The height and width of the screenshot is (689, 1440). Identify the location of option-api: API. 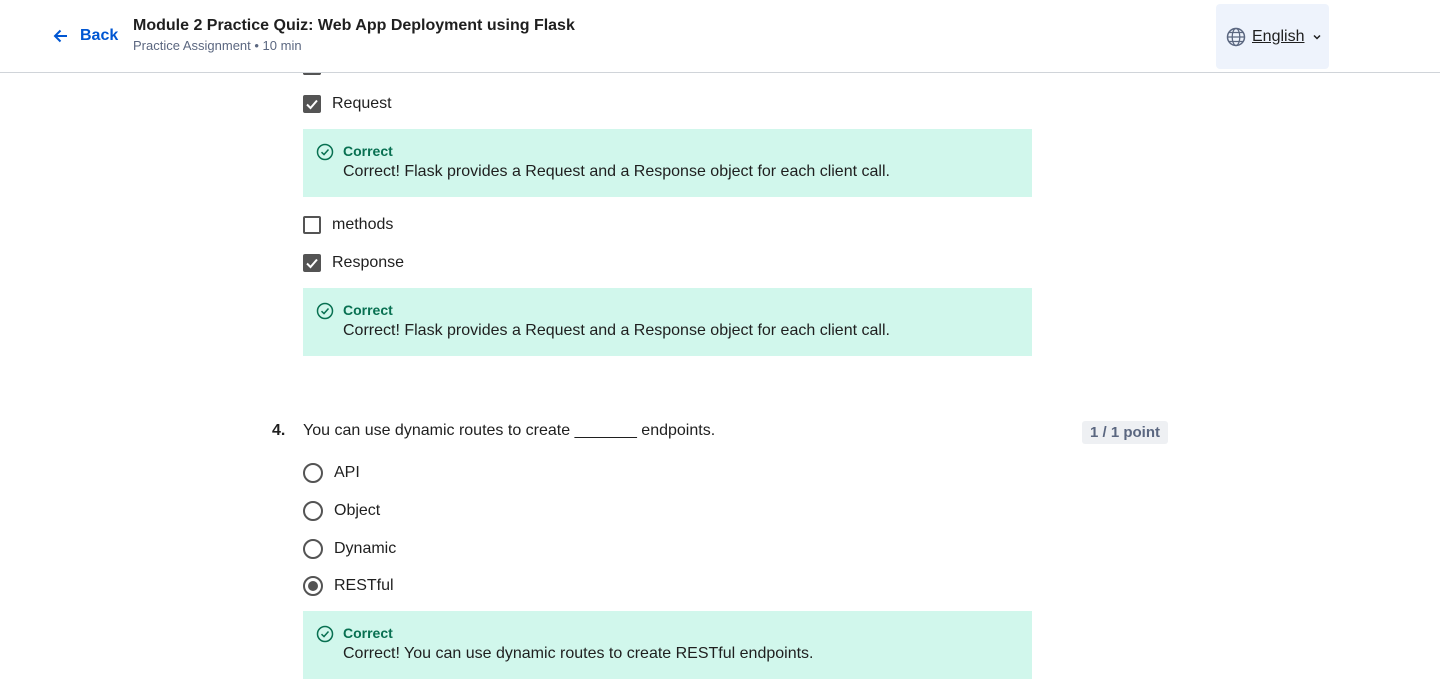
(331, 473).